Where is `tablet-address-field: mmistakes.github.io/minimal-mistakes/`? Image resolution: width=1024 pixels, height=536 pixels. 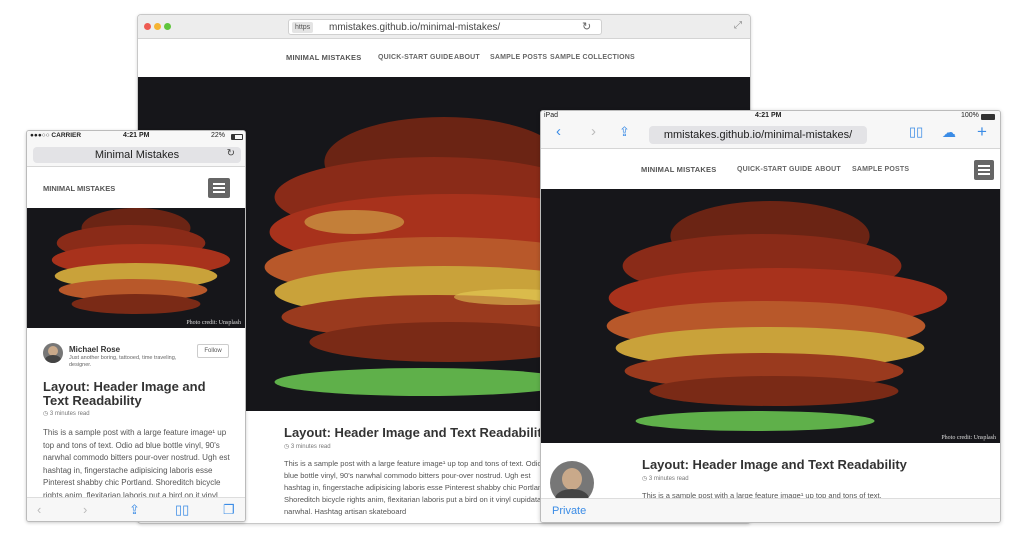
tablet-address-field: mmistakes.github.io/minimal-mistakes/ is located at coordinates (758, 135).